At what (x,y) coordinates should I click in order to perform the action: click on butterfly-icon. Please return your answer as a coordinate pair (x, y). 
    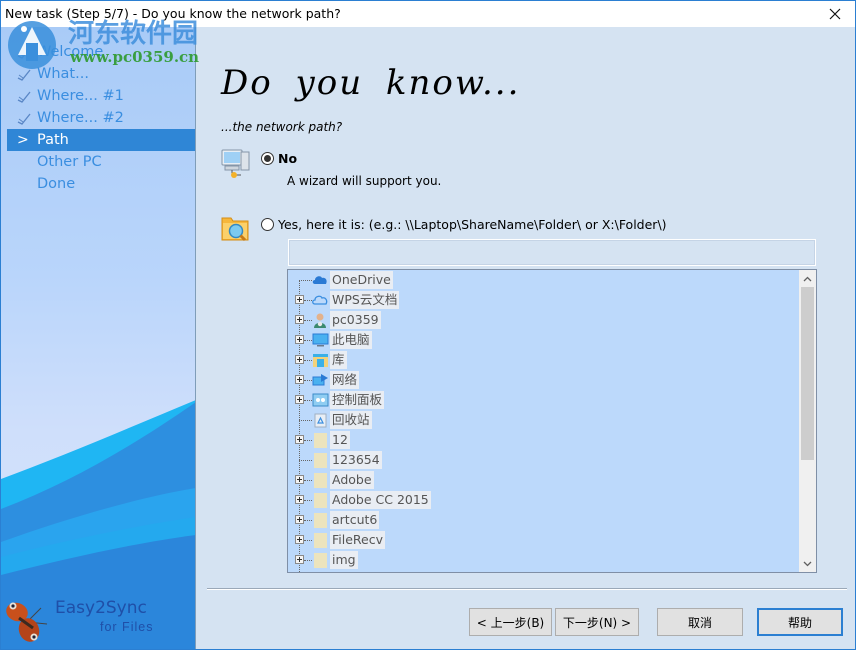
    Looking at the image, I should click on (27, 622).